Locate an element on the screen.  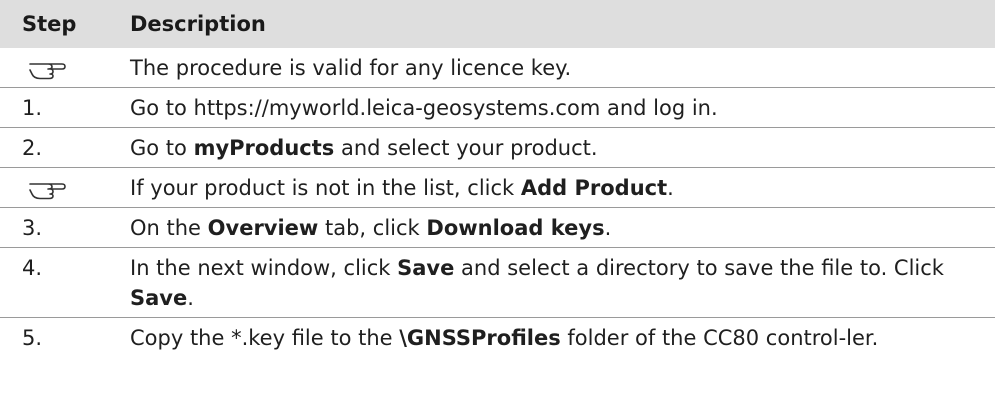
table-header: Step Description is located at coordinates (497, 24).